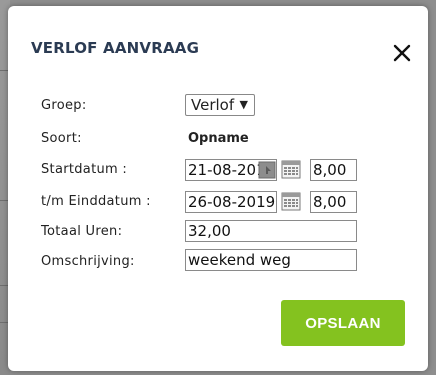 The image size is (436, 375). I want to click on dropdown-arrow-icon: ▼, so click(243, 104).